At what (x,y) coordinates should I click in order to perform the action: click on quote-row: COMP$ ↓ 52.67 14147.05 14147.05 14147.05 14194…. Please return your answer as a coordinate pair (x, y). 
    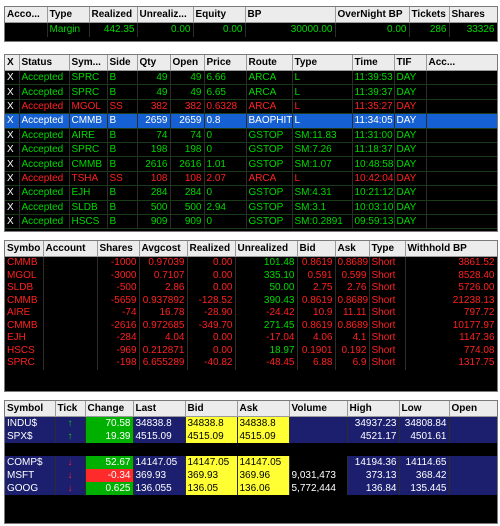
    Looking at the image, I should click on (251, 462).